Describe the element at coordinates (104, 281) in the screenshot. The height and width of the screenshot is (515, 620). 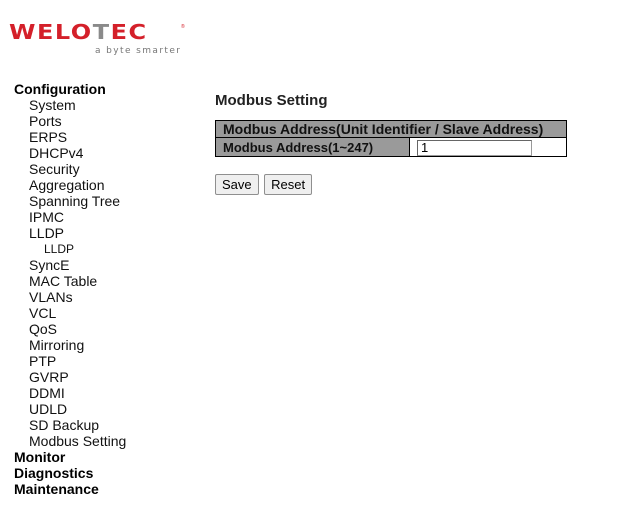
I see `nav-item-mac-table: MAC Table` at that location.